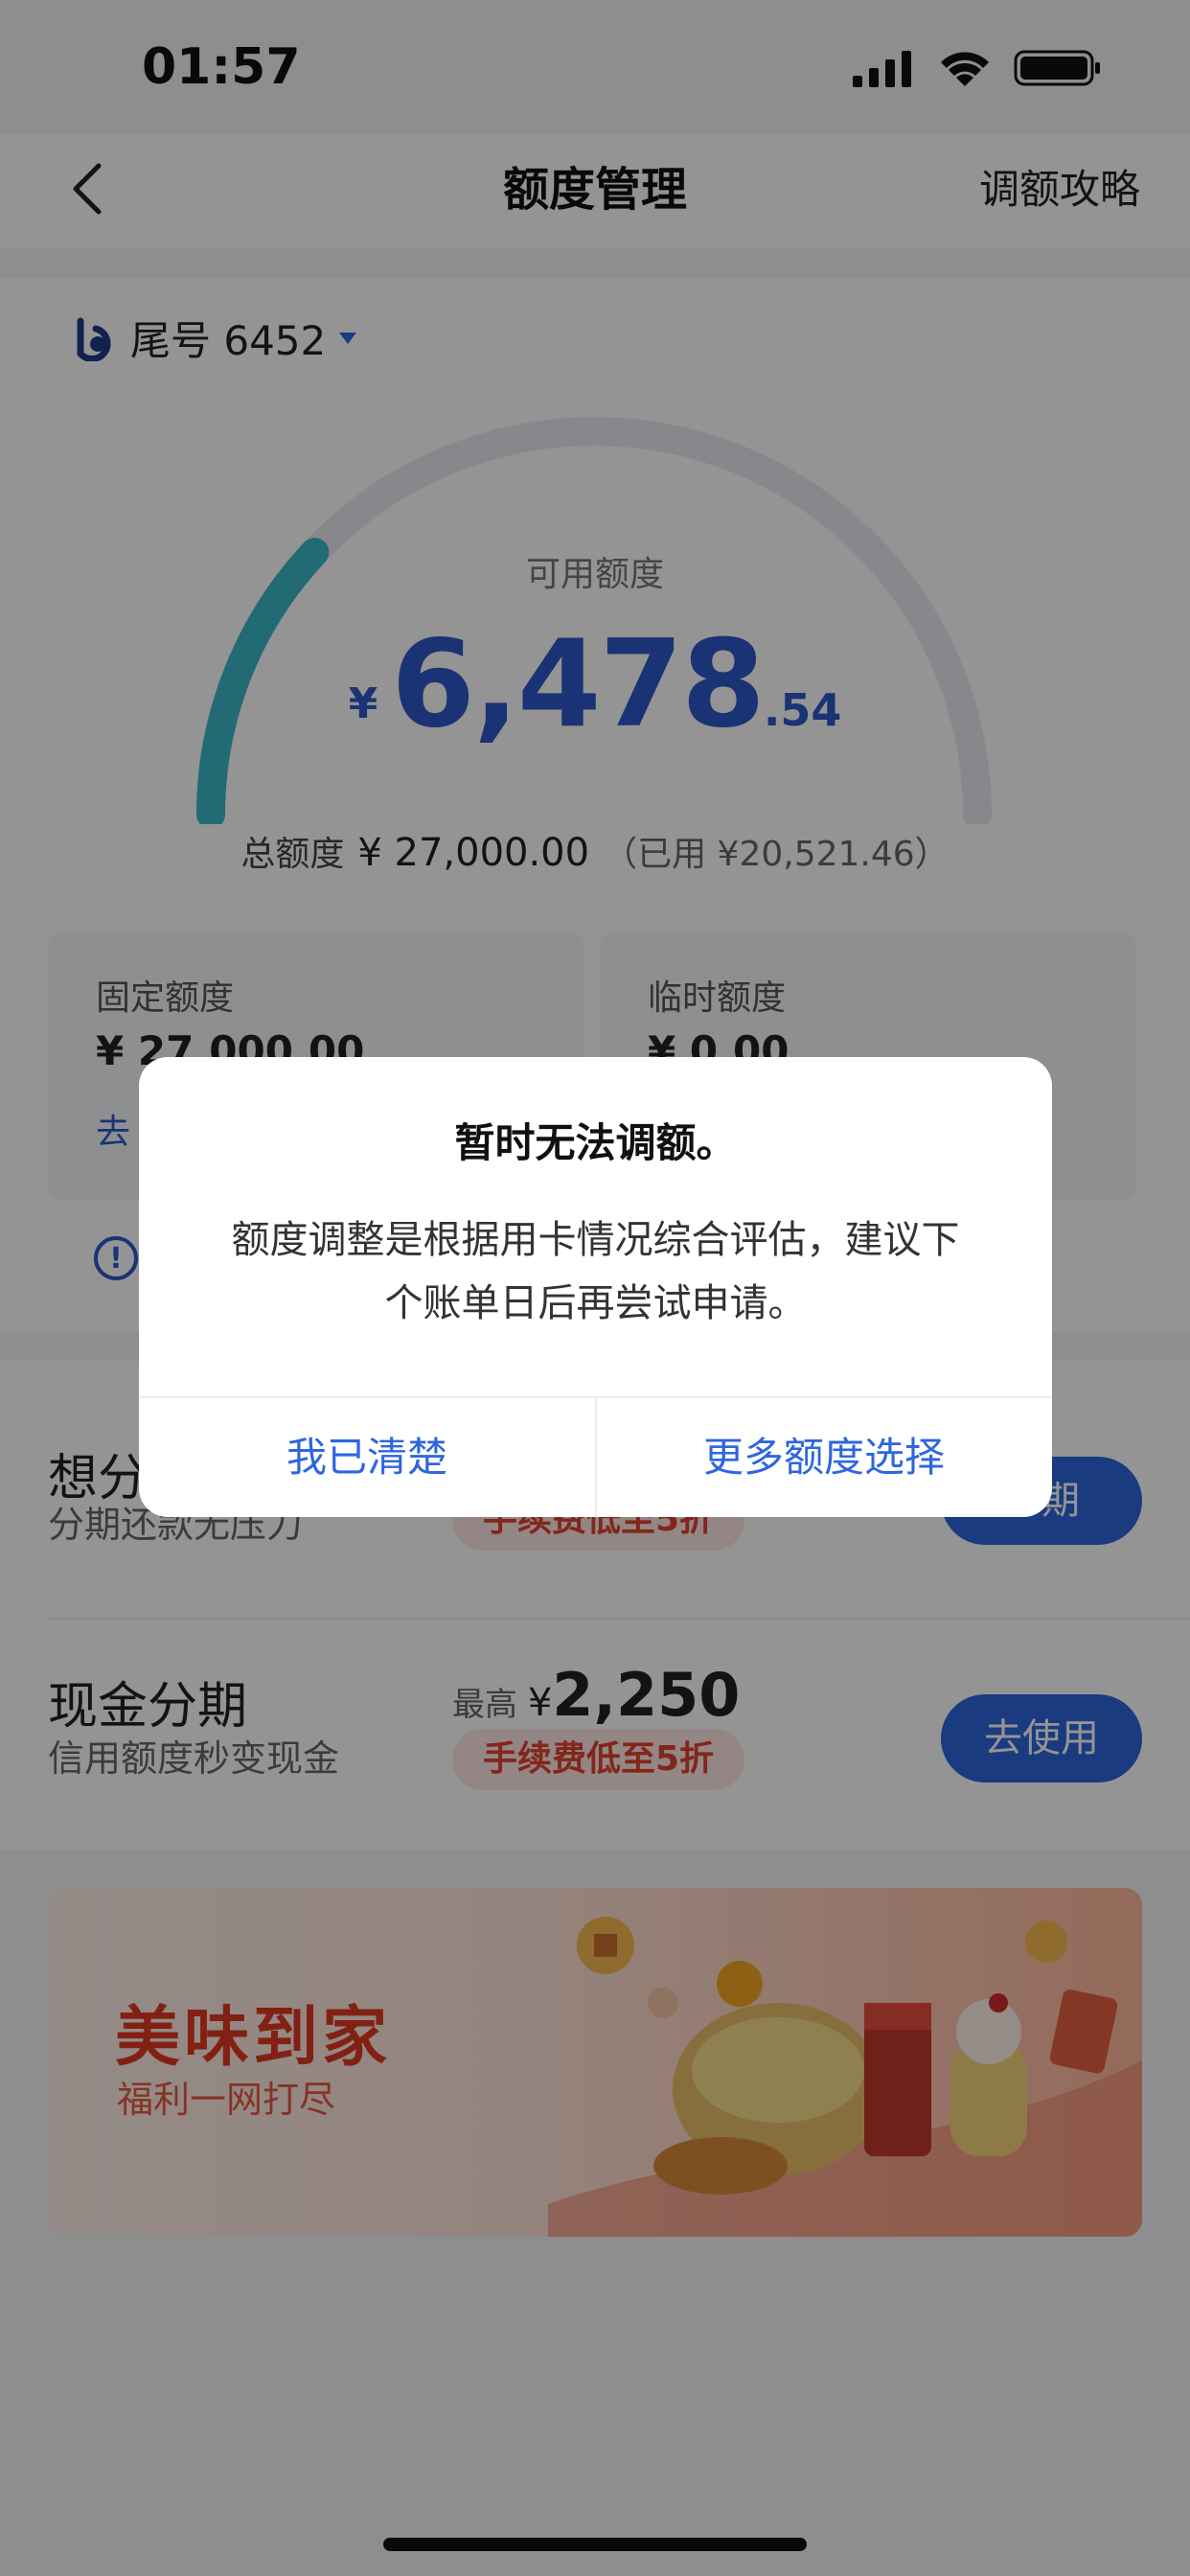 The image size is (1190, 2576). What do you see at coordinates (367, 1457) in the screenshot?
I see `acknowledge-button: 我已清楚` at bounding box center [367, 1457].